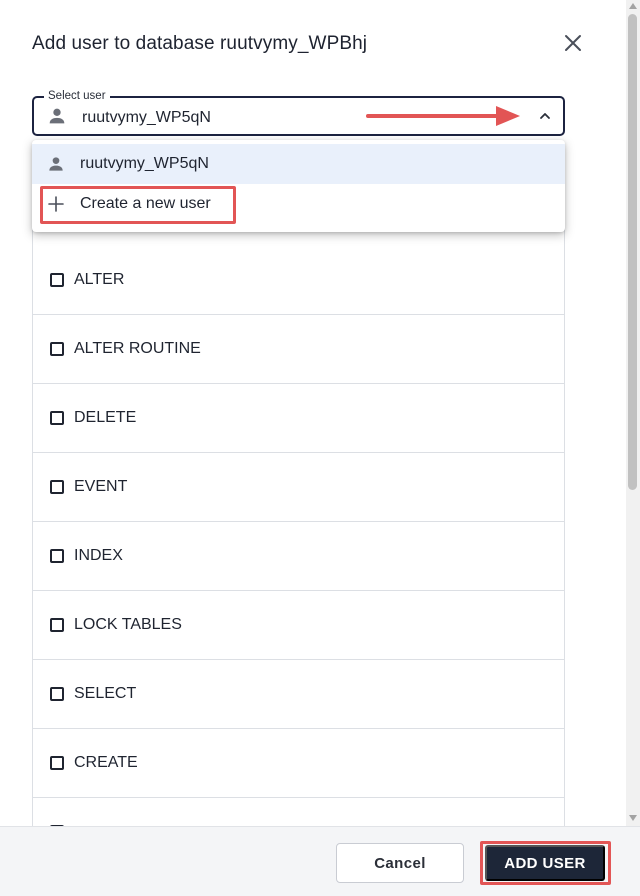  I want to click on chevron-up-icon, so click(545, 116).